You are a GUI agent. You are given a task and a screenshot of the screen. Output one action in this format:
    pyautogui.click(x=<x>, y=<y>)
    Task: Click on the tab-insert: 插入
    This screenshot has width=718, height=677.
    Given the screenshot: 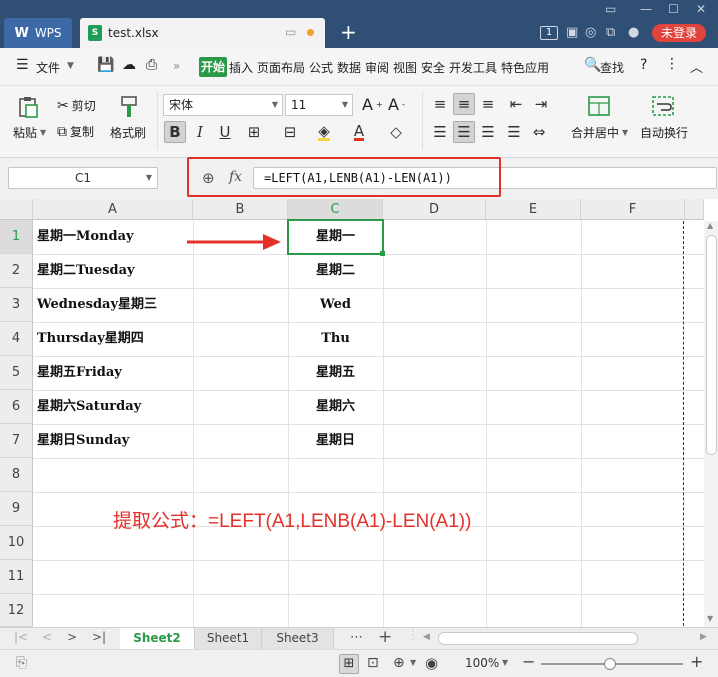 What is the action you would take?
    pyautogui.click(x=241, y=67)
    